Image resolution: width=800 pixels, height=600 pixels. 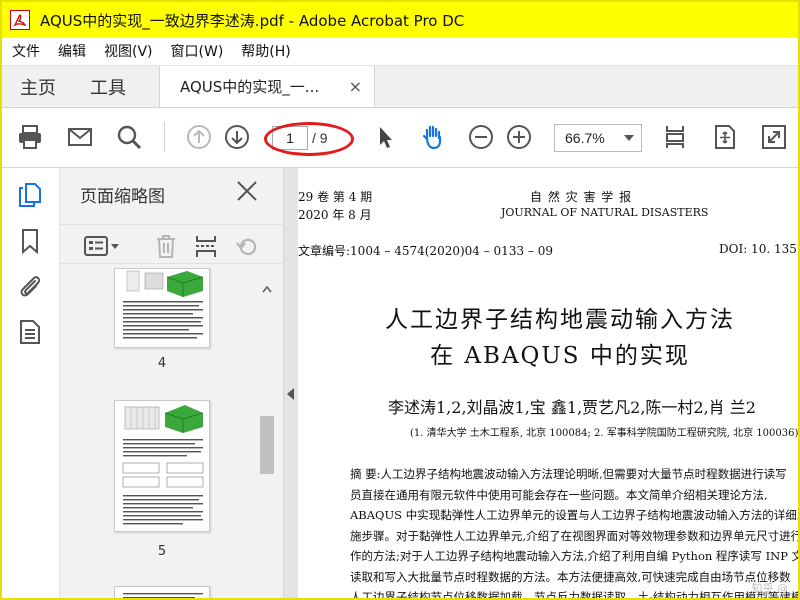 What do you see at coordinates (108, 86) in the screenshot?
I see `tab-tools: 工具` at bounding box center [108, 86].